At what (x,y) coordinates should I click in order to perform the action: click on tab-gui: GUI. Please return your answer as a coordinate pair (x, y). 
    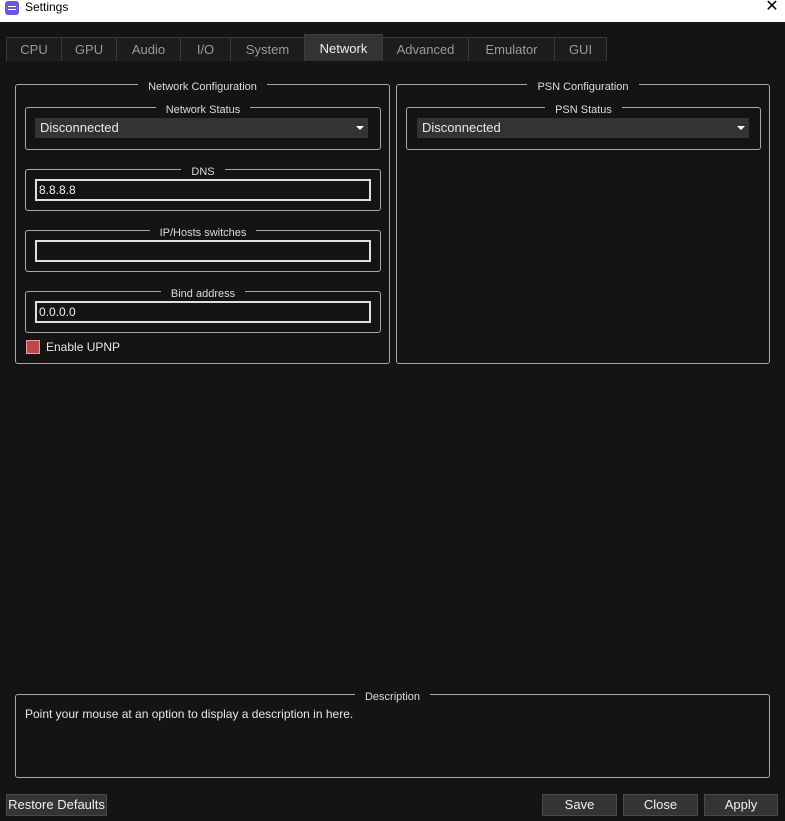
    Looking at the image, I should click on (580, 49).